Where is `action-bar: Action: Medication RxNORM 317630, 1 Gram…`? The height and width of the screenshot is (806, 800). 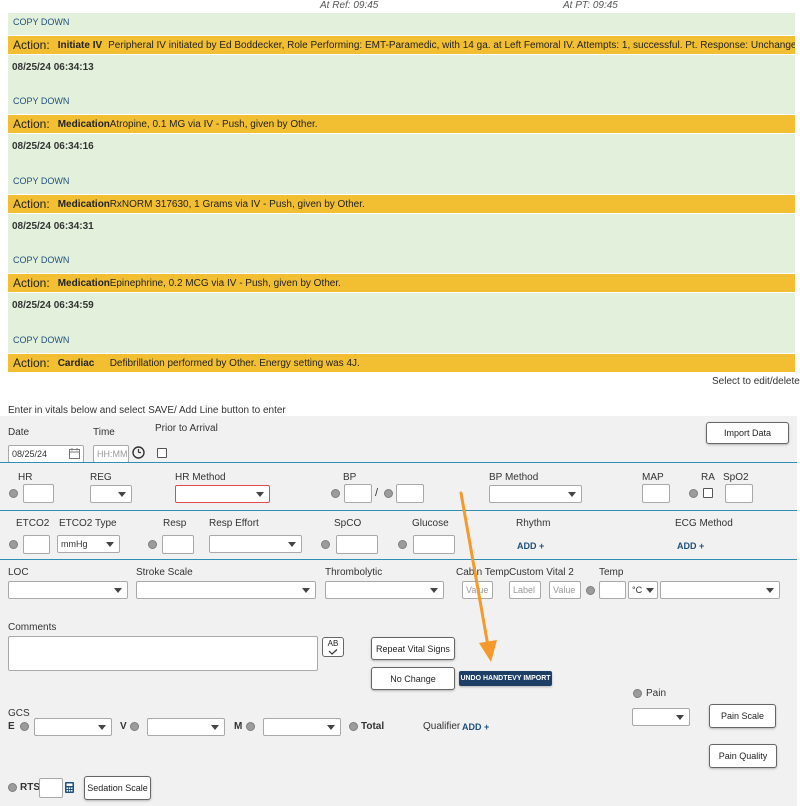
action-bar: Action: Medication RxNORM 317630, 1 Gram… is located at coordinates (401, 204).